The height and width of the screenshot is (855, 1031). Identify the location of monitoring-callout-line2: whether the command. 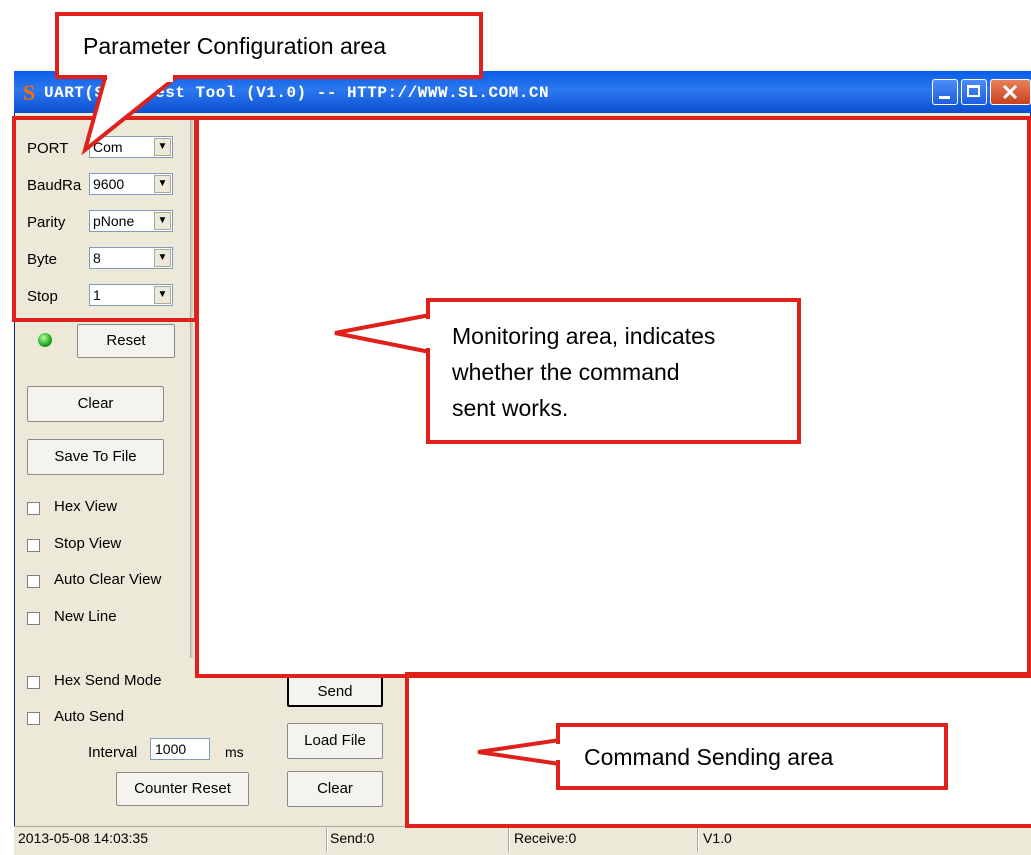
(566, 372).